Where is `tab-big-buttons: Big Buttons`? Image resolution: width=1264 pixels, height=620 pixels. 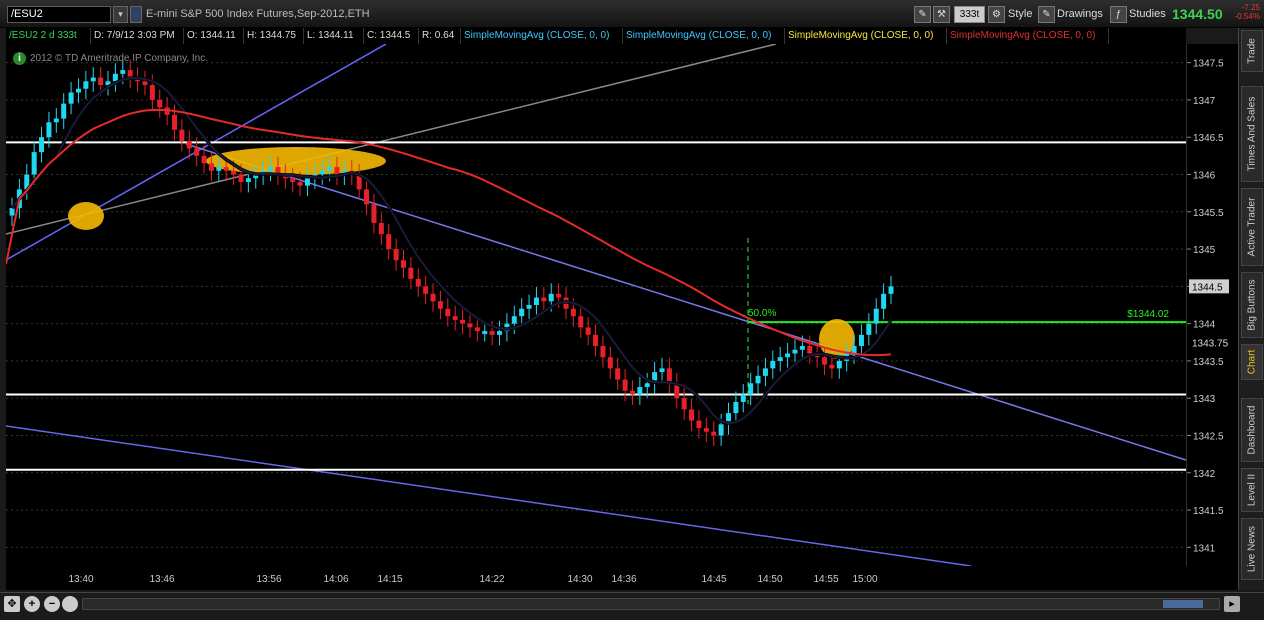 tab-big-buttons: Big Buttons is located at coordinates (1252, 305).